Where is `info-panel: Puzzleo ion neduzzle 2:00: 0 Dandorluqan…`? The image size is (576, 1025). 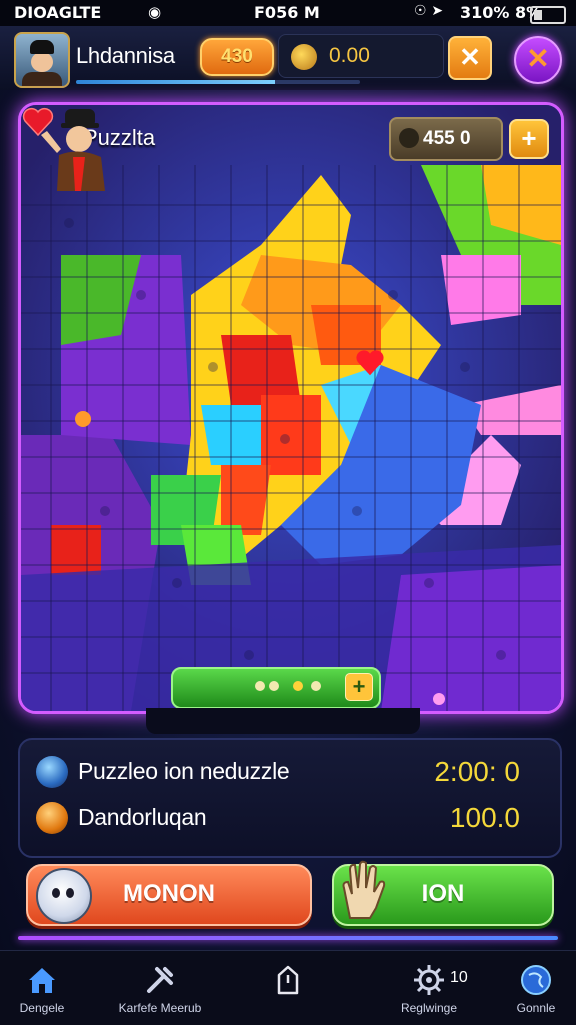
info-panel: Puzzleo ion neduzzle 2:00: 0 Dandorluqan… is located at coordinates (290, 798).